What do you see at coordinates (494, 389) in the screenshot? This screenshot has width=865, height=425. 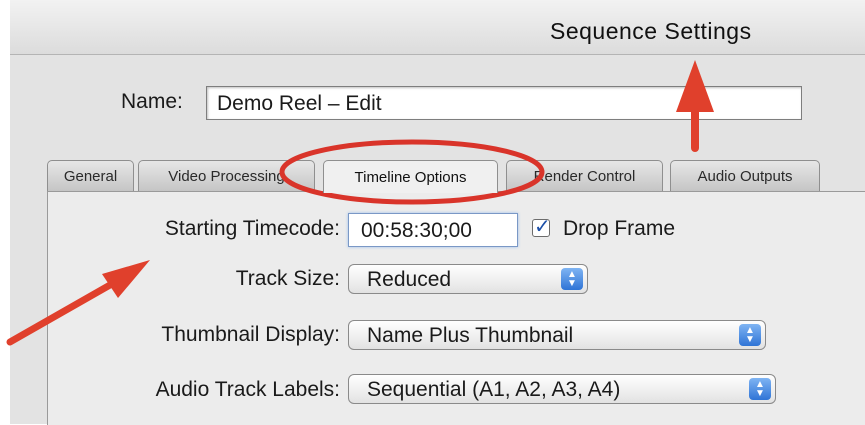 I see `audio-track-labels-value: Sequential (A1, A2, A3, A4)` at bounding box center [494, 389].